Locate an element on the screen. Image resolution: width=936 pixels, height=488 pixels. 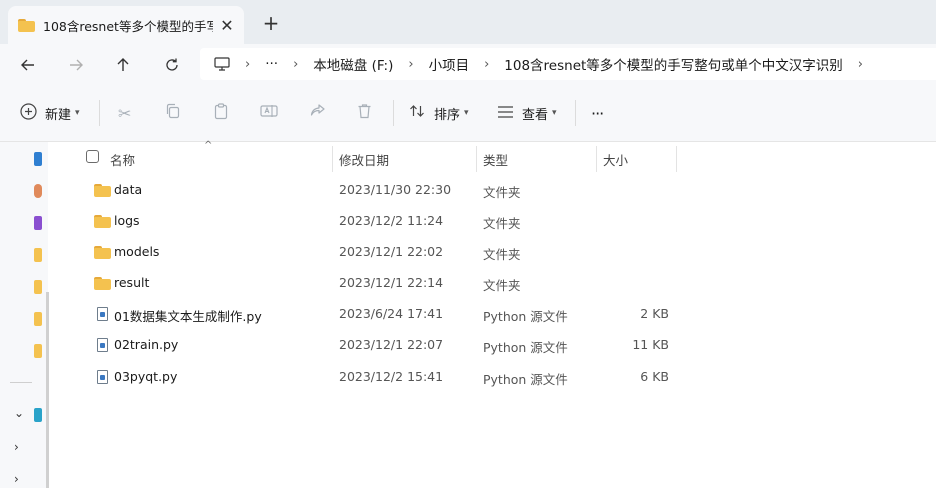
nav-scrollbar is located at coordinates (47, 390).